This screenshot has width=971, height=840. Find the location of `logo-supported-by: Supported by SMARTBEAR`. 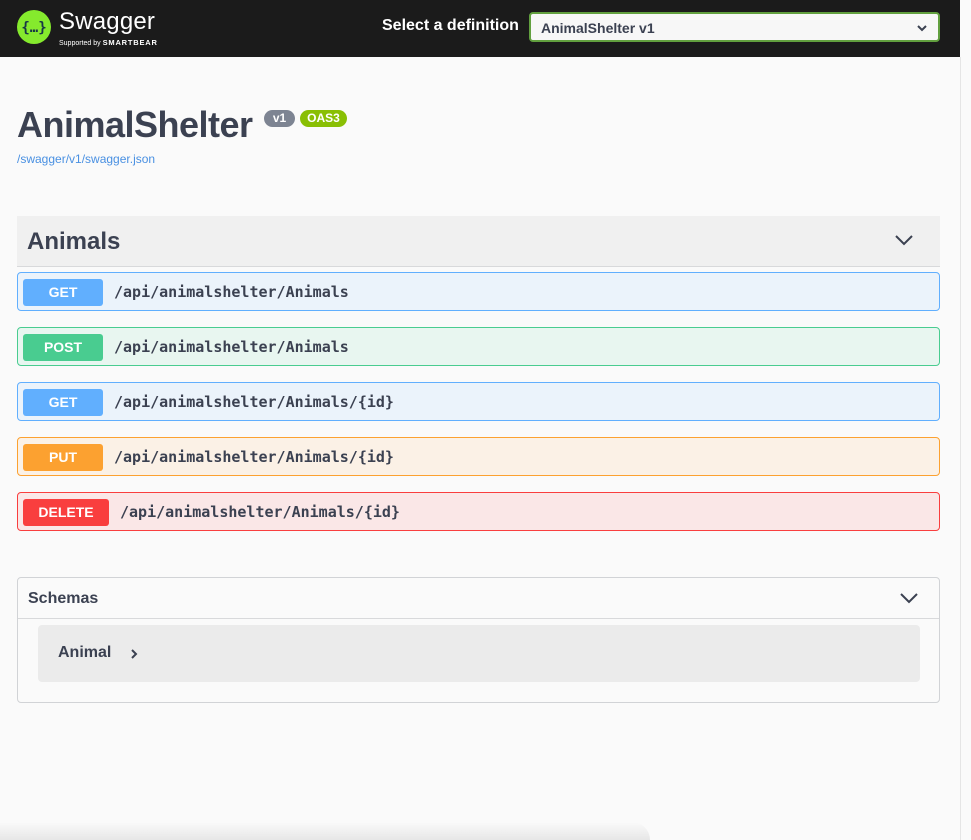

logo-supported-by: Supported by SMARTBEAR is located at coordinates (108, 42).